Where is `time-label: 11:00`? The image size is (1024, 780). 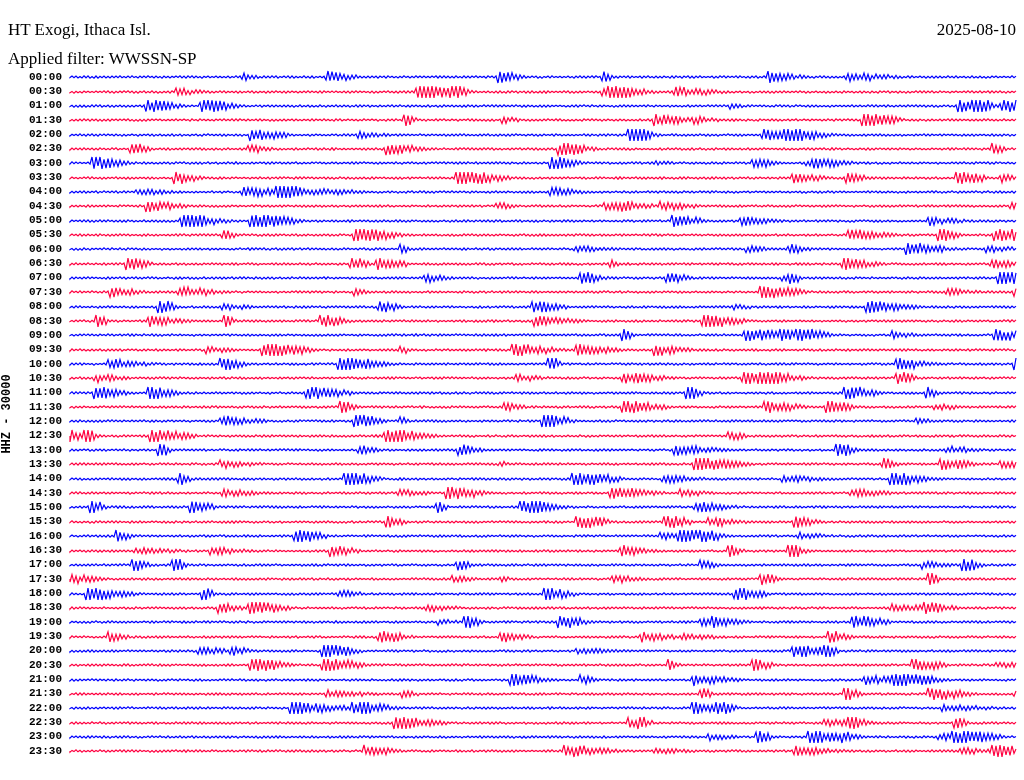 time-label: 11:00 is located at coordinates (45, 393).